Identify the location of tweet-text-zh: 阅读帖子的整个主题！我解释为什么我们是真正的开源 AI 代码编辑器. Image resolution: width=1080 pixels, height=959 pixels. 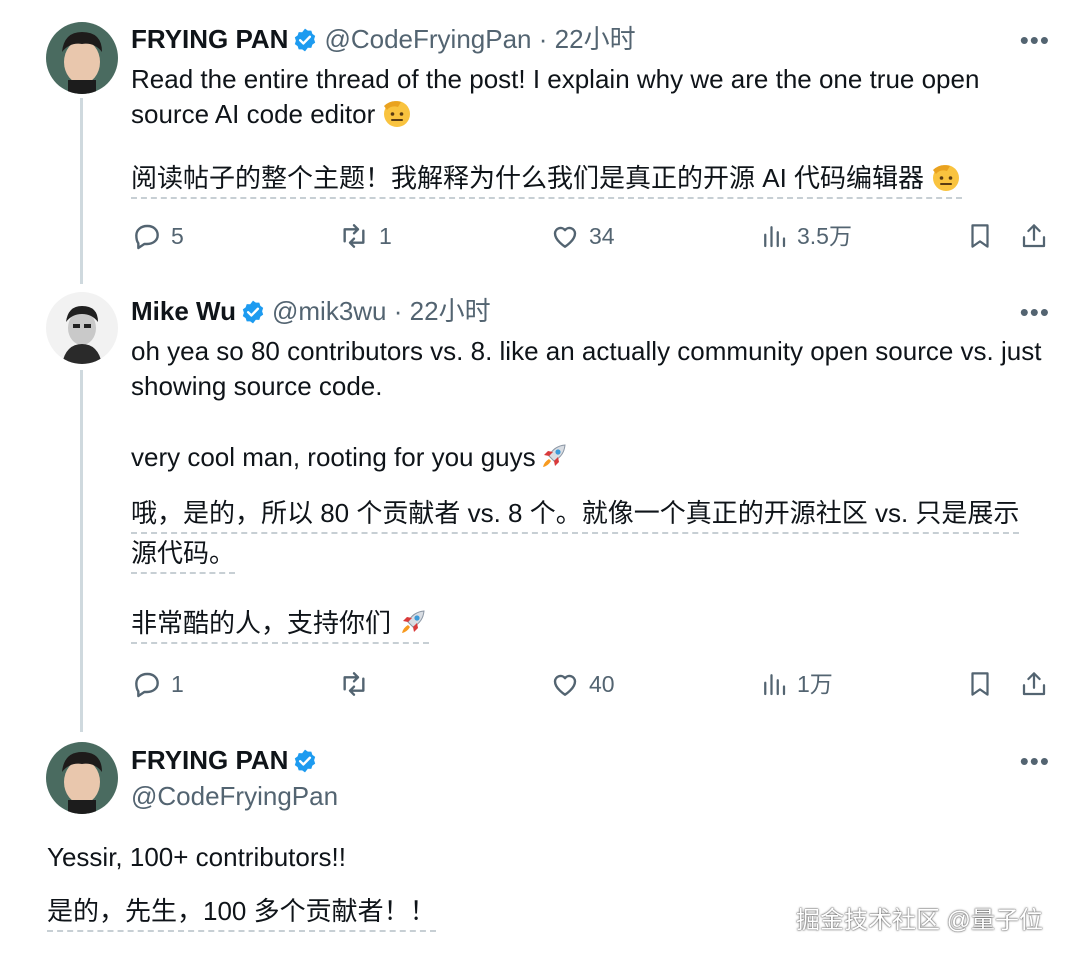
(547, 181).